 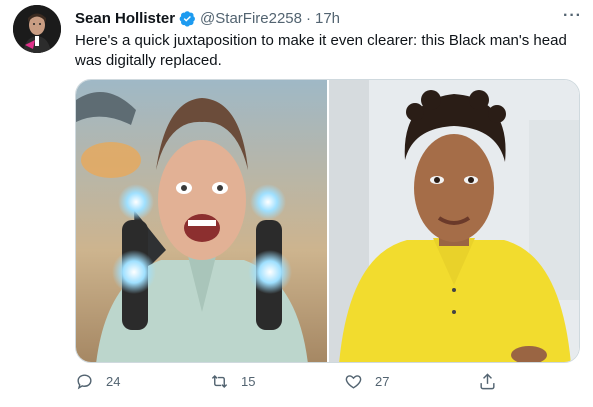 What do you see at coordinates (353, 382) in the screenshot?
I see `like-icon` at bounding box center [353, 382].